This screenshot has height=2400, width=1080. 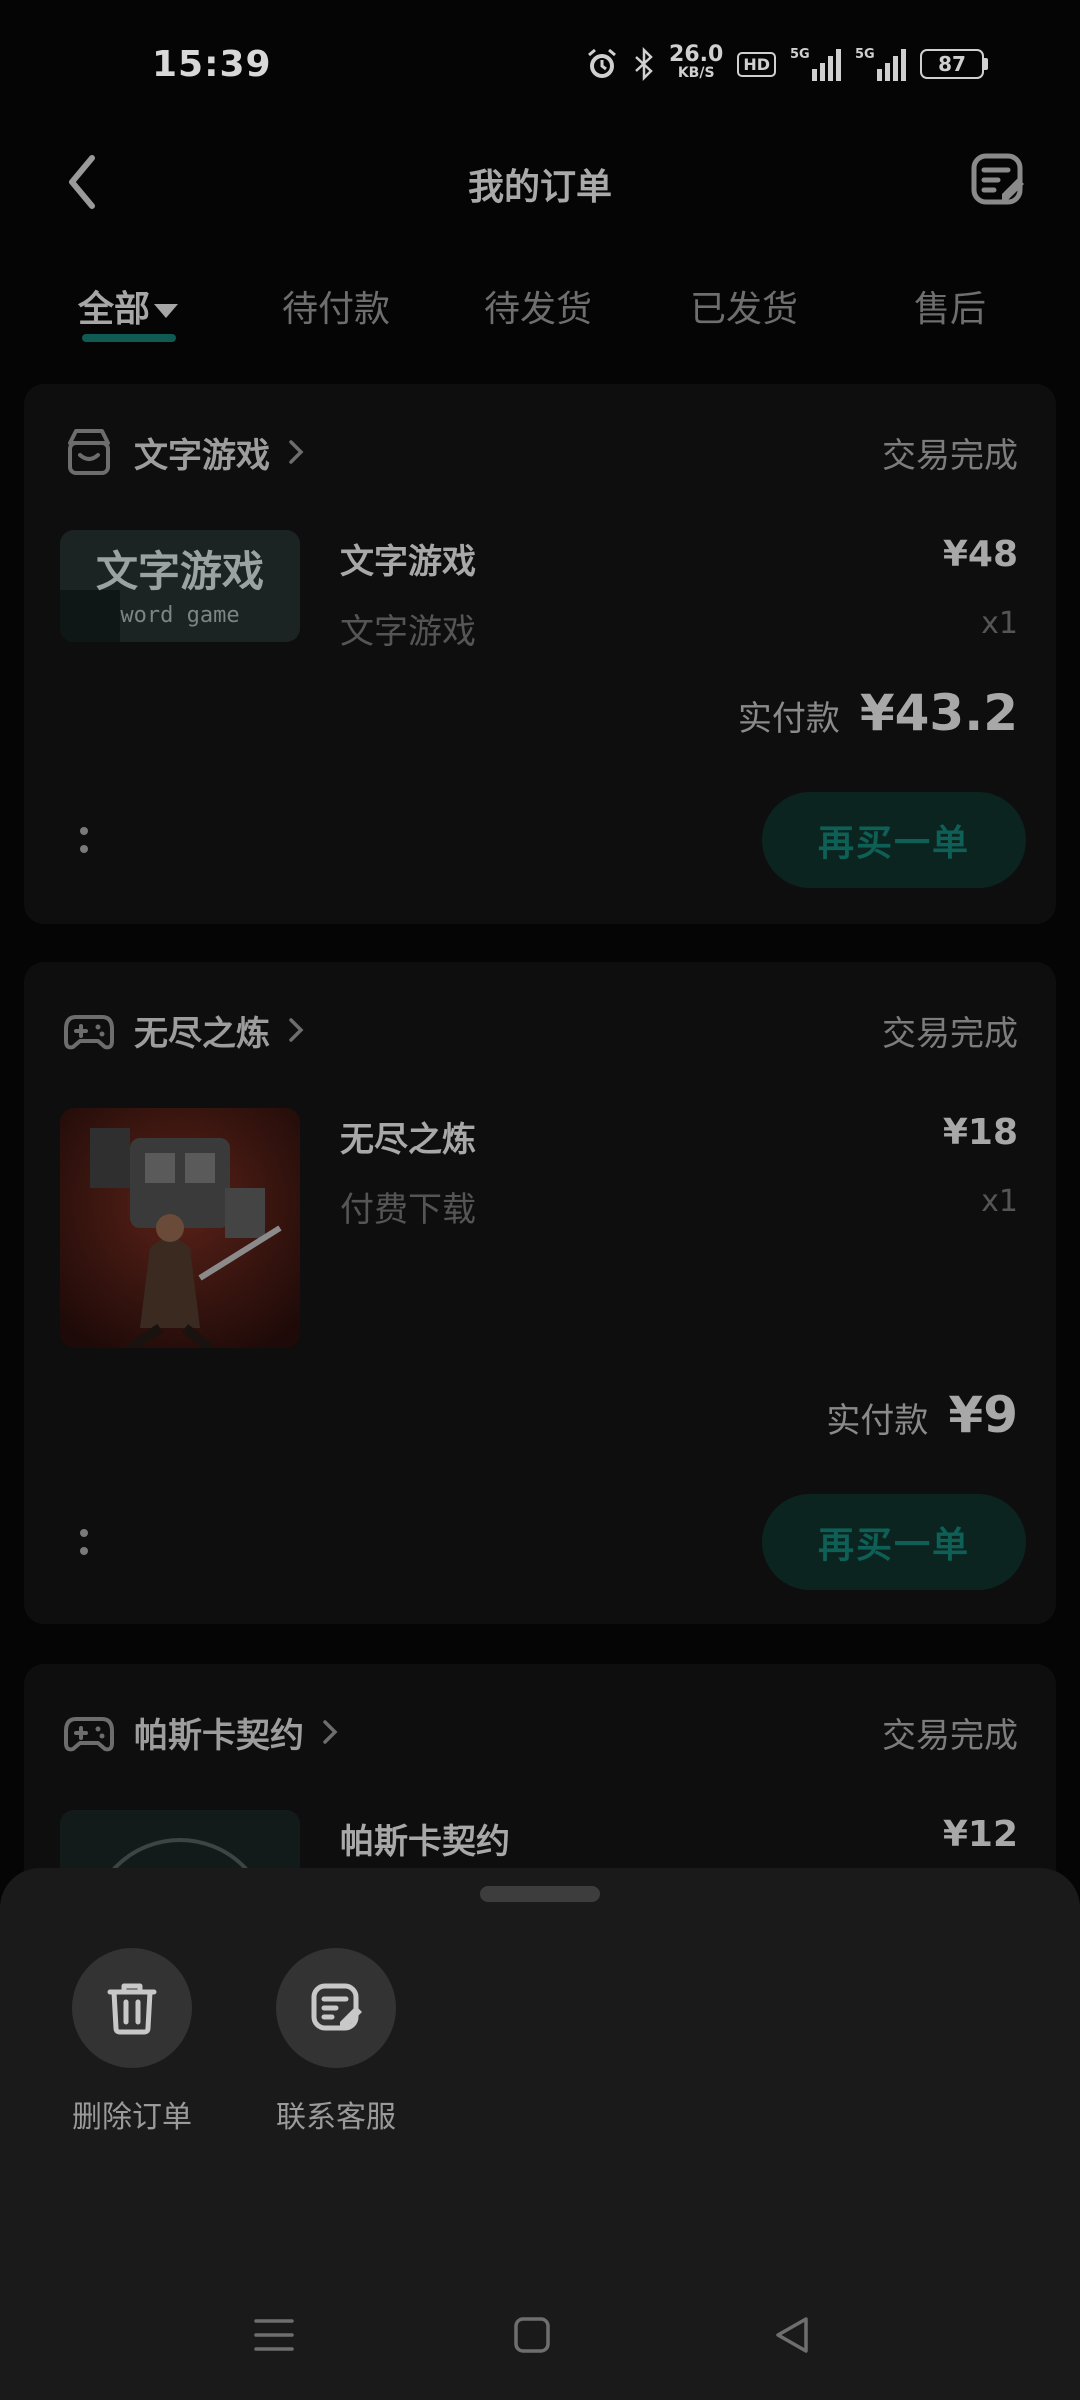 What do you see at coordinates (539, 187) in the screenshot?
I see `page-title: 我的订单` at bounding box center [539, 187].